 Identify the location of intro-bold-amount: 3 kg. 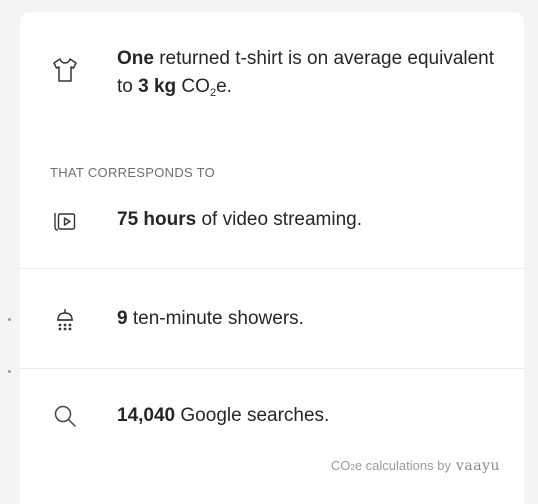
(157, 86).